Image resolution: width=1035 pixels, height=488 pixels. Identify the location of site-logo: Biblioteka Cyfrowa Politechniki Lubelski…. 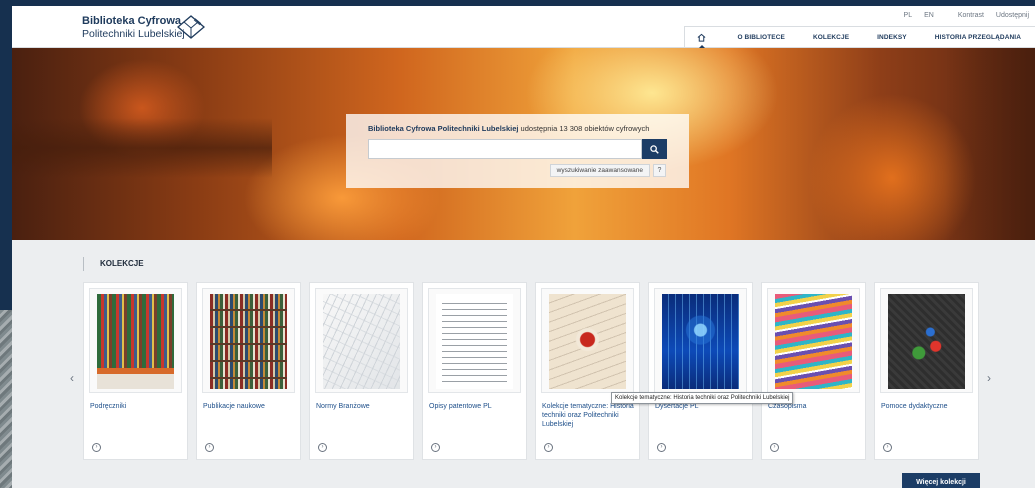
(133, 28).